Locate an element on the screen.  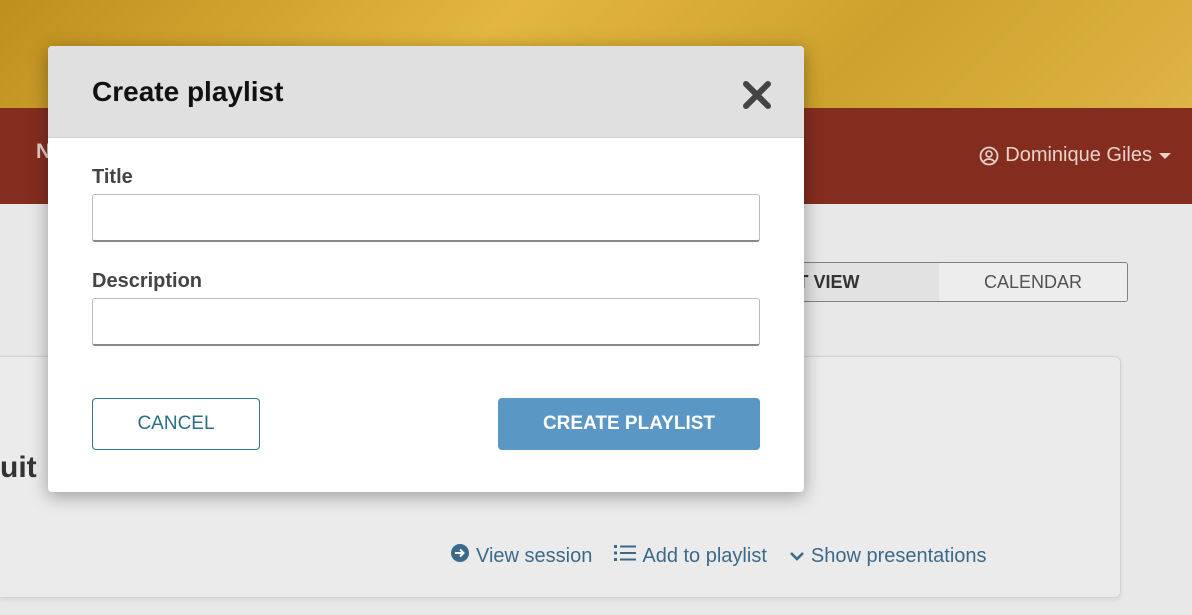
description-label: Description is located at coordinates (147, 281).